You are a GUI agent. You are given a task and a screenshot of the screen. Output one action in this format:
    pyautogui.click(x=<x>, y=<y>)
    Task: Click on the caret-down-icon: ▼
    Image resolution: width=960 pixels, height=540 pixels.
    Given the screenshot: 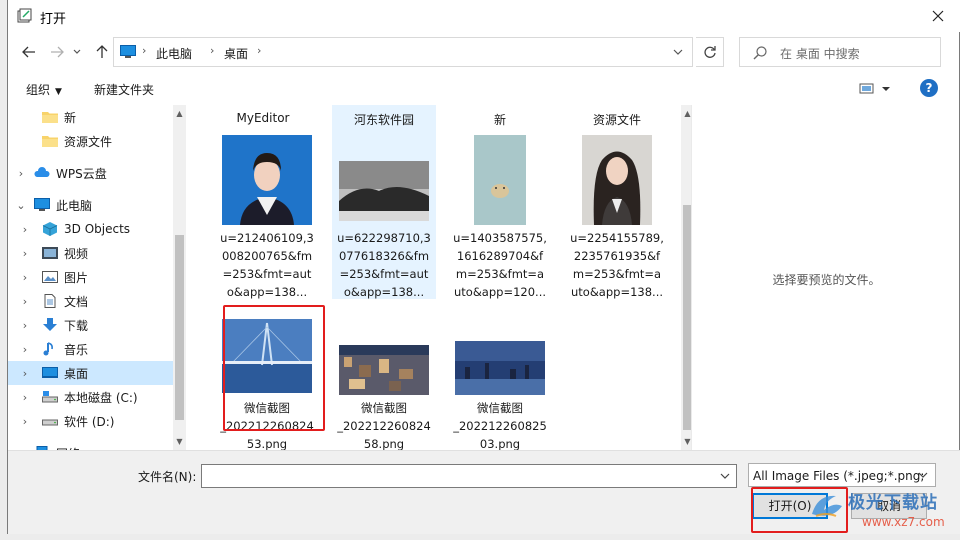 What is the action you would take?
    pyautogui.click(x=58, y=92)
    